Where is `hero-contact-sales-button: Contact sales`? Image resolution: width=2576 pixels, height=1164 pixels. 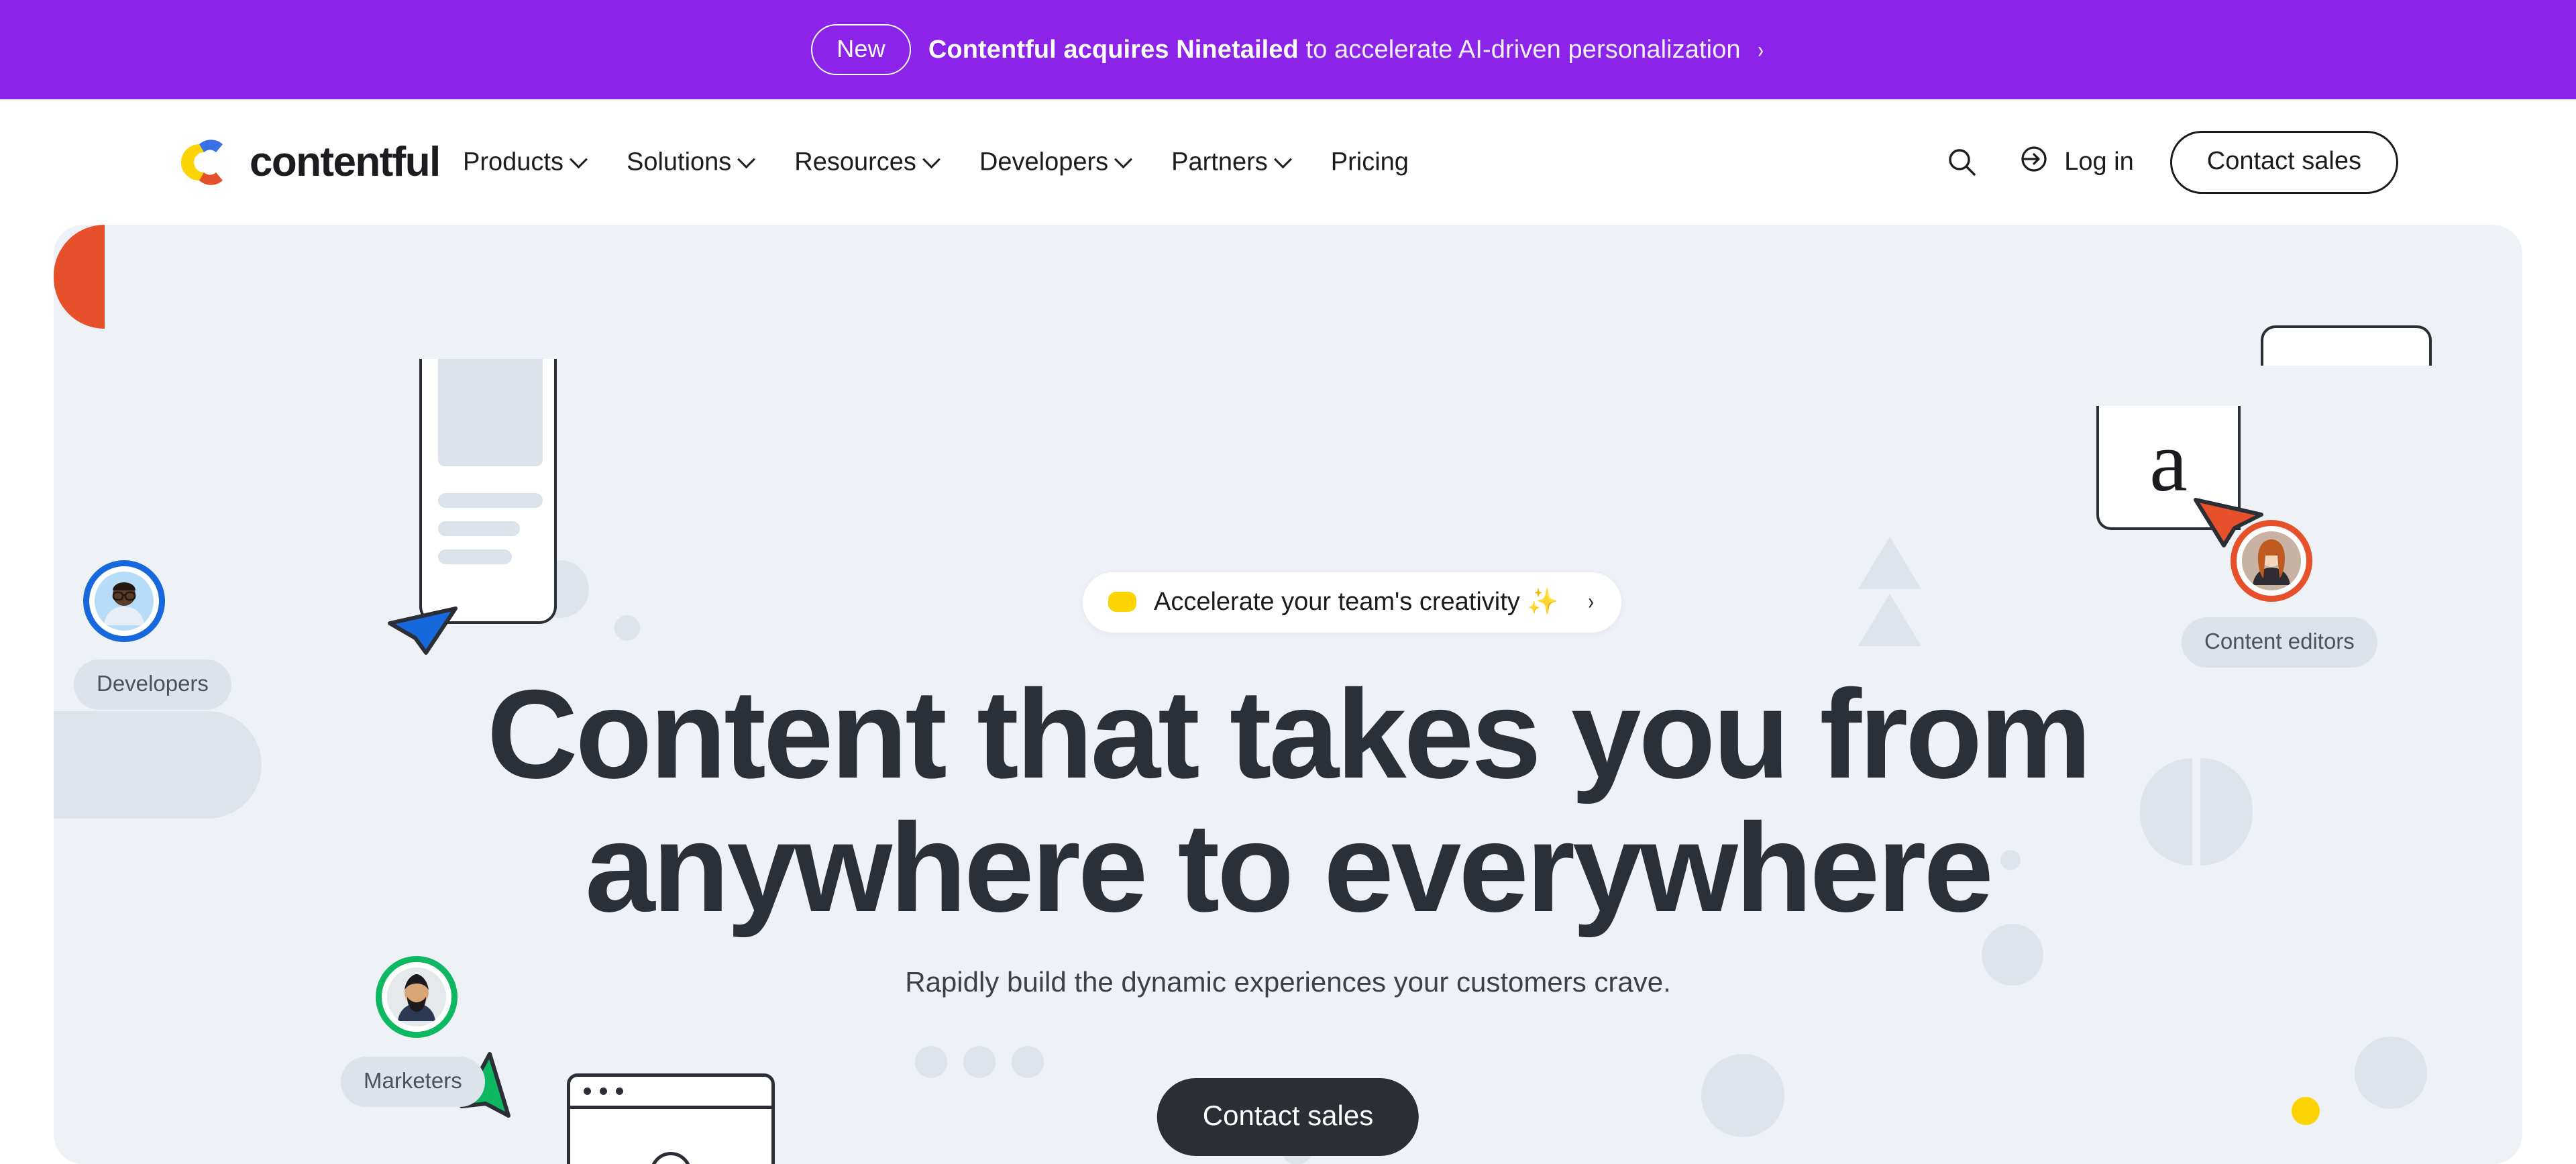 hero-contact-sales-button: Contact sales is located at coordinates (1288, 1117).